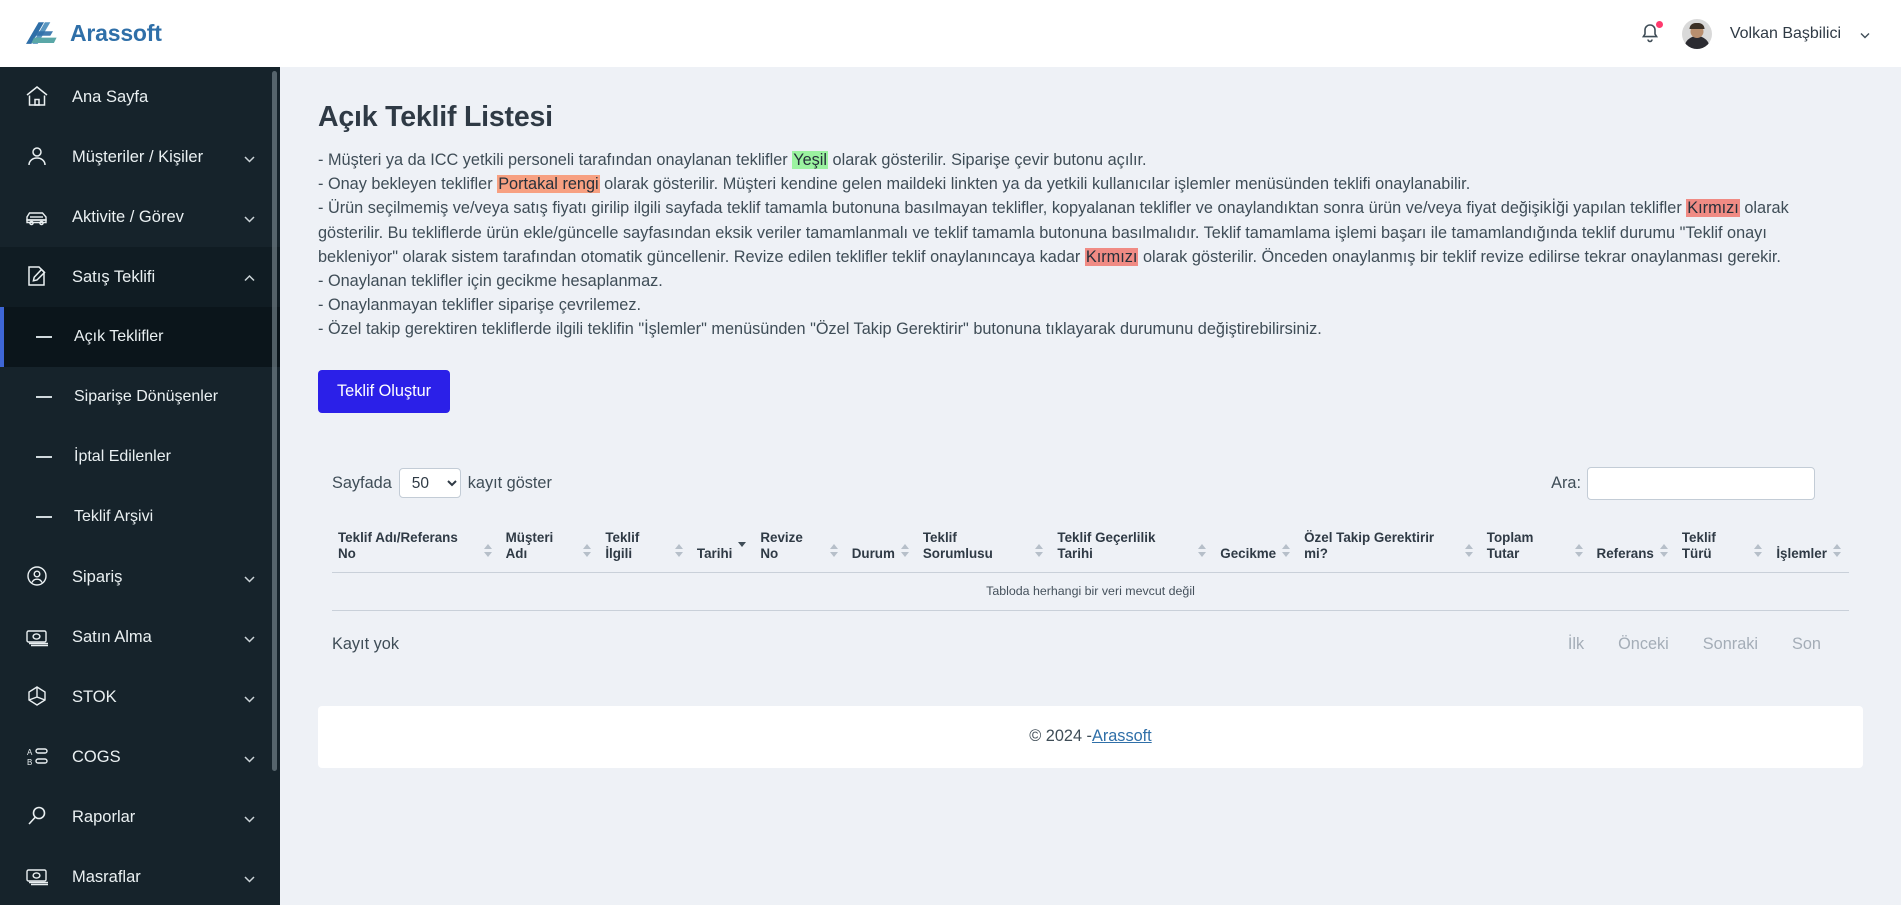 The height and width of the screenshot is (905, 1901). What do you see at coordinates (30, 752) in the screenshot?
I see `svg-text: A` at bounding box center [30, 752].